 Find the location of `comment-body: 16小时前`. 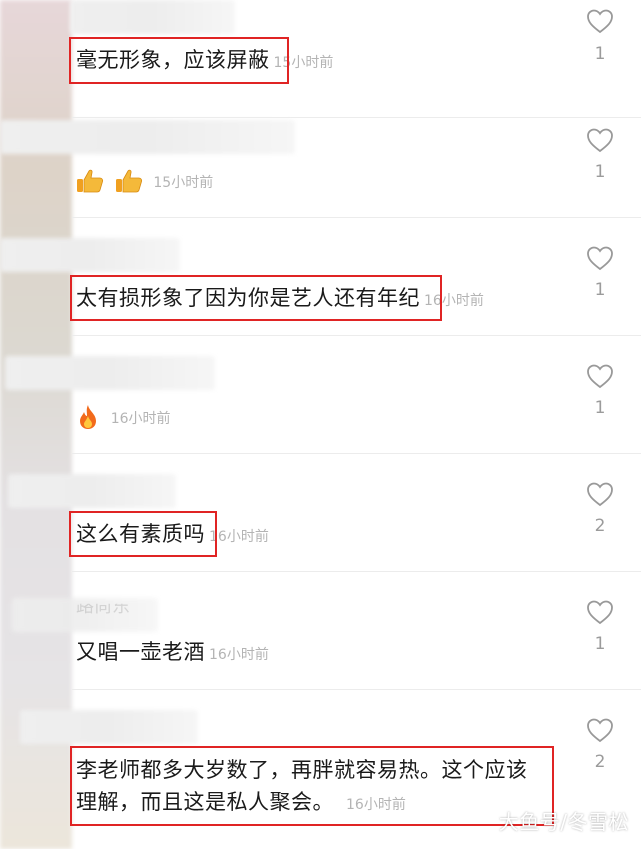

comment-body: 16小时前 is located at coordinates (123, 417).